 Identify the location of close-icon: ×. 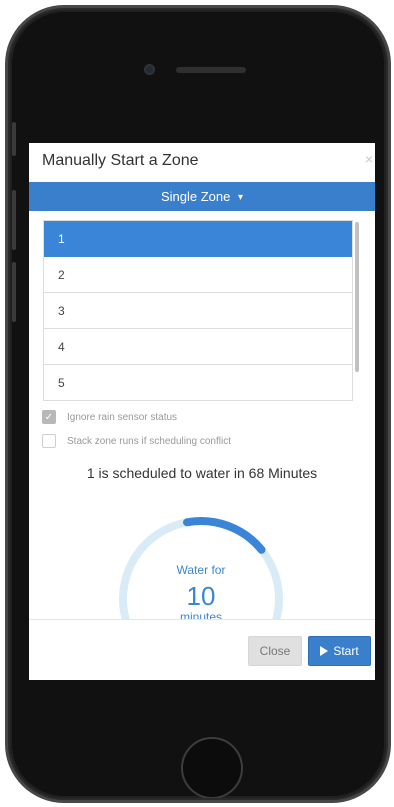
(369, 159).